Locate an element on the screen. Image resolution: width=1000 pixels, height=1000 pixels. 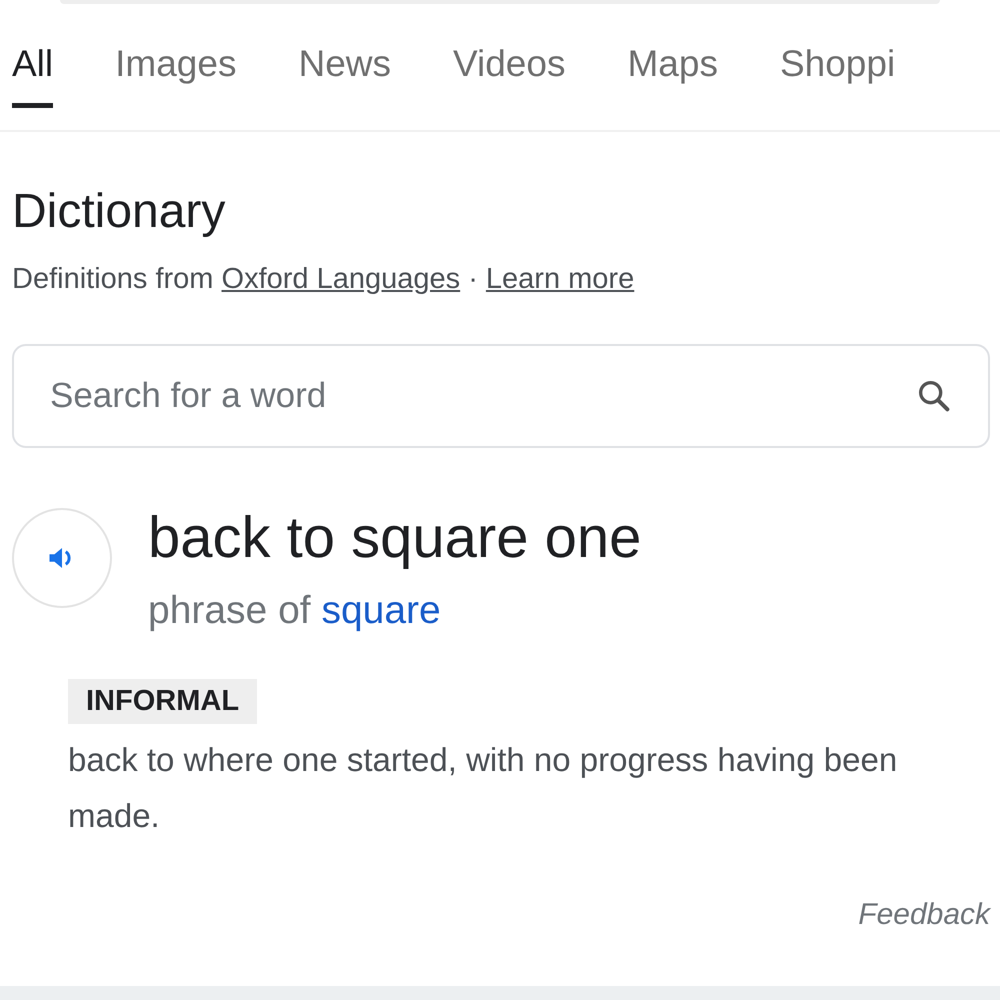
learn-more-link: Learn more is located at coordinates (560, 279).